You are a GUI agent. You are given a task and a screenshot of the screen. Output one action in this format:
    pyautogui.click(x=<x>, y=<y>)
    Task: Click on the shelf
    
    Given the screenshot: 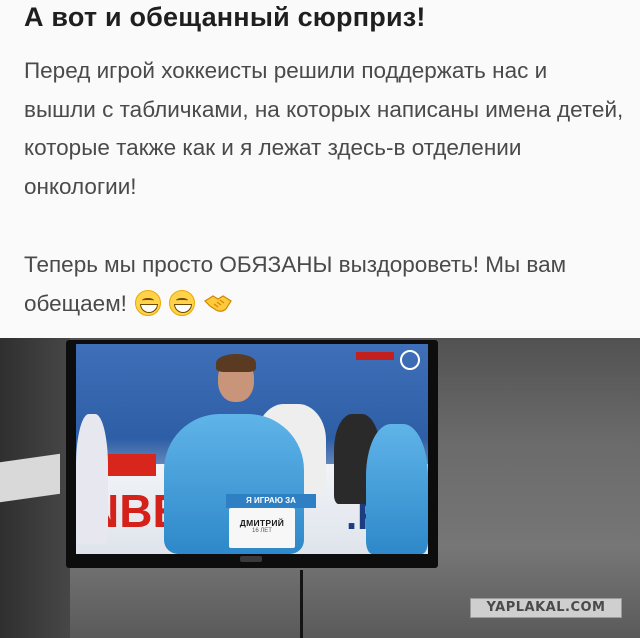 What is the action you would take?
    pyautogui.click(x=30, y=478)
    